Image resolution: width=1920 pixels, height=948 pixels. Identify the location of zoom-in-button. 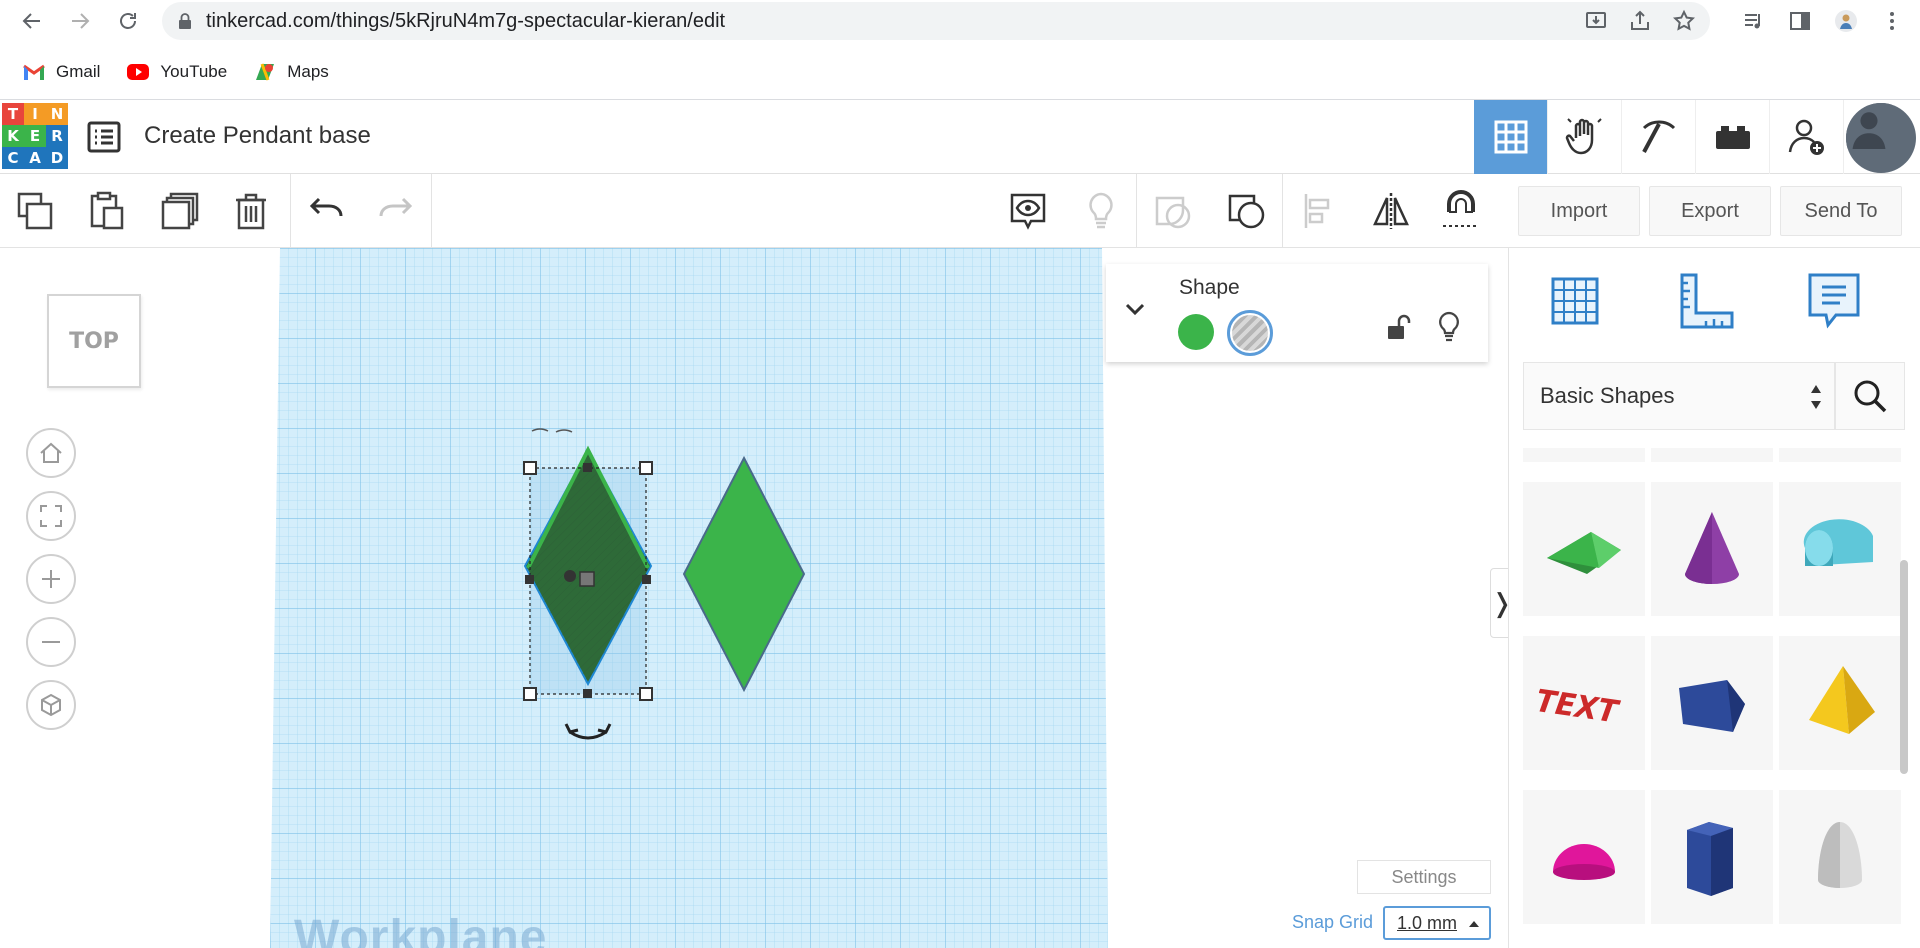
(51, 579).